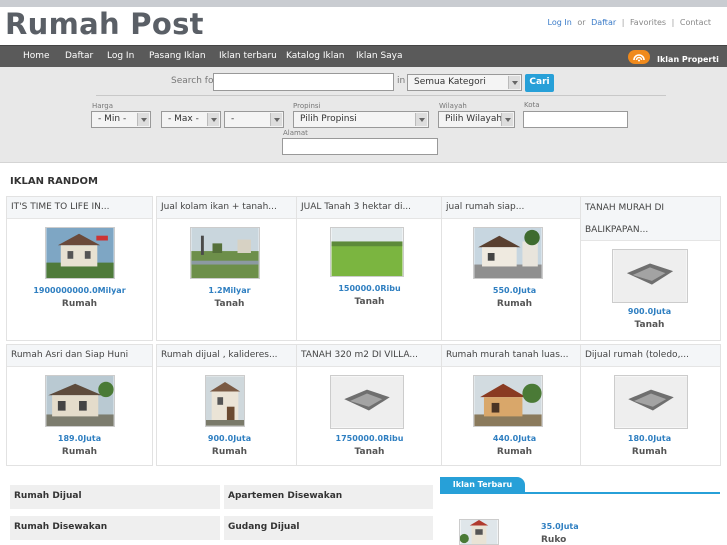  I want to click on contact-link: Contact, so click(695, 22).